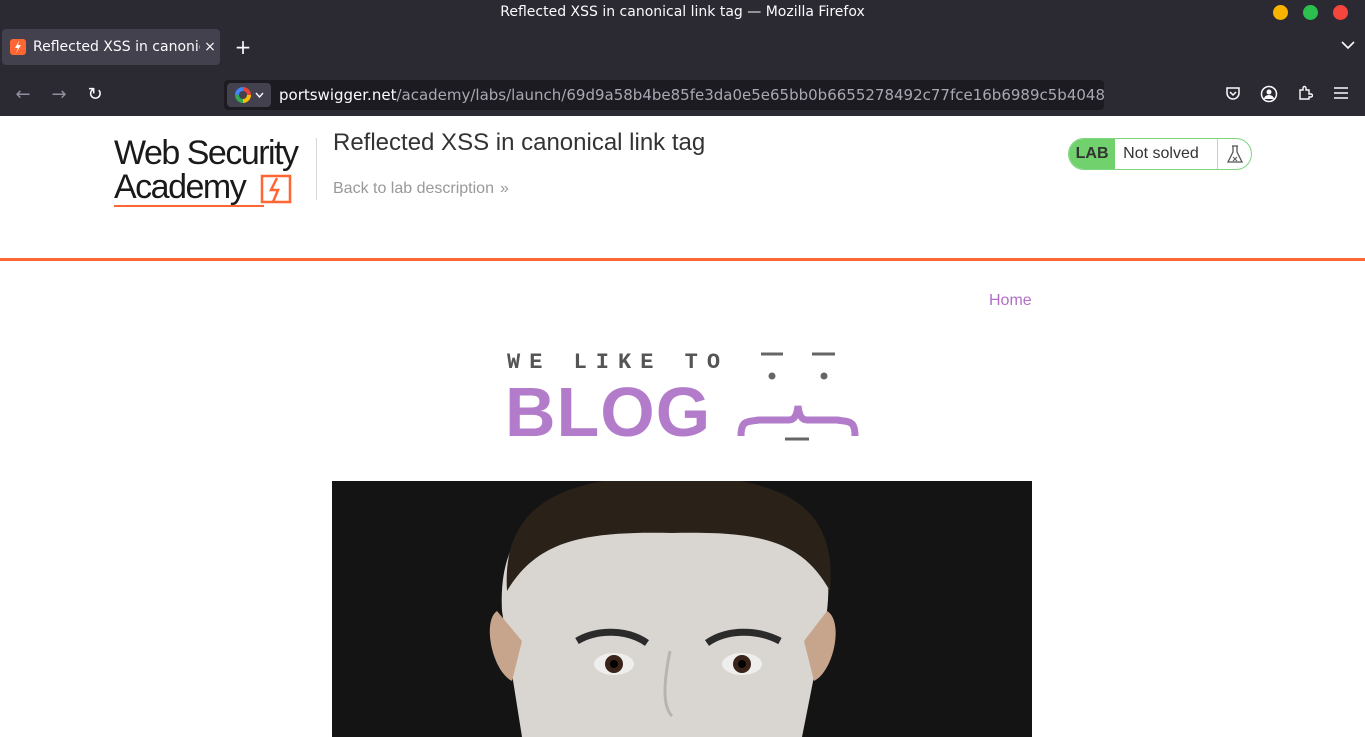  I want to click on tab-active: Reflected XSS in canonical link tag ×, so click(111, 47).